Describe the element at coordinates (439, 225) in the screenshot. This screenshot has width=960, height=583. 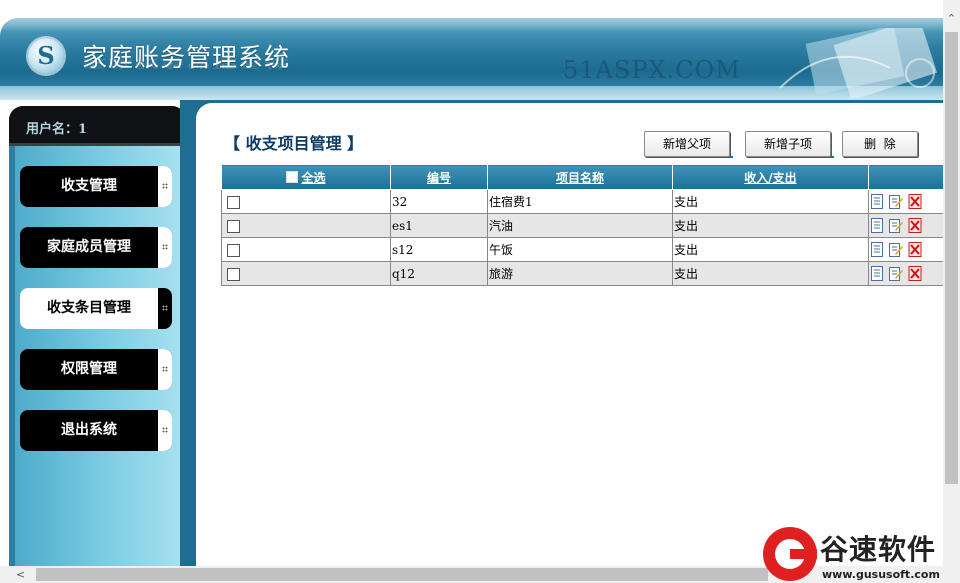
I see `cell-id: es1` at that location.